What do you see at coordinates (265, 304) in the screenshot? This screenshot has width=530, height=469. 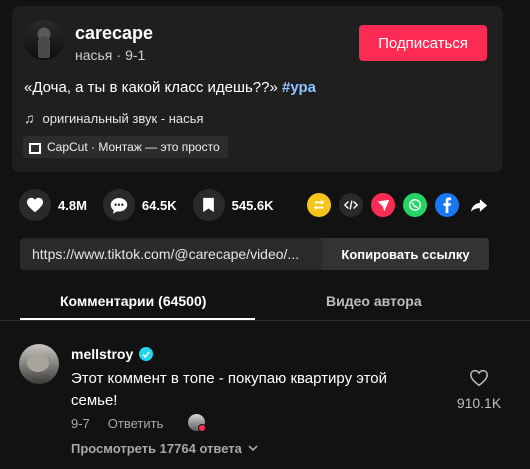 I see `tab-bar: Комментарии (64500) Видео автора` at bounding box center [265, 304].